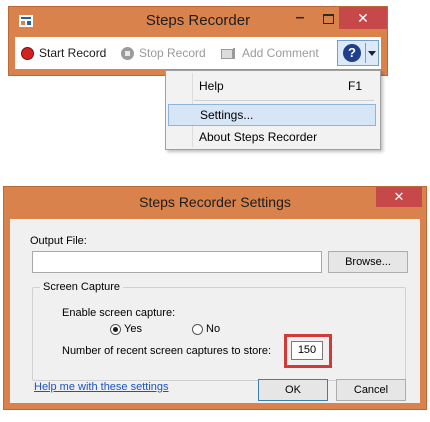  What do you see at coordinates (371, 390) in the screenshot?
I see `cancel-button: Cancel` at bounding box center [371, 390].